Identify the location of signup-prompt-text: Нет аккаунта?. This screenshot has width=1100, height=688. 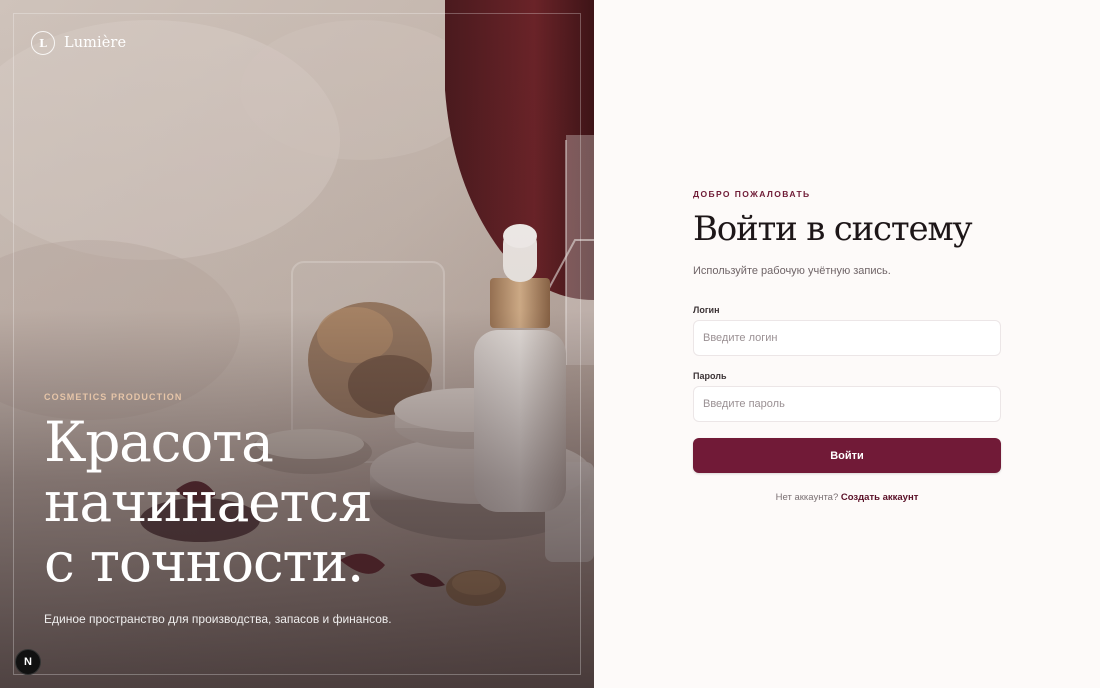
(807, 497).